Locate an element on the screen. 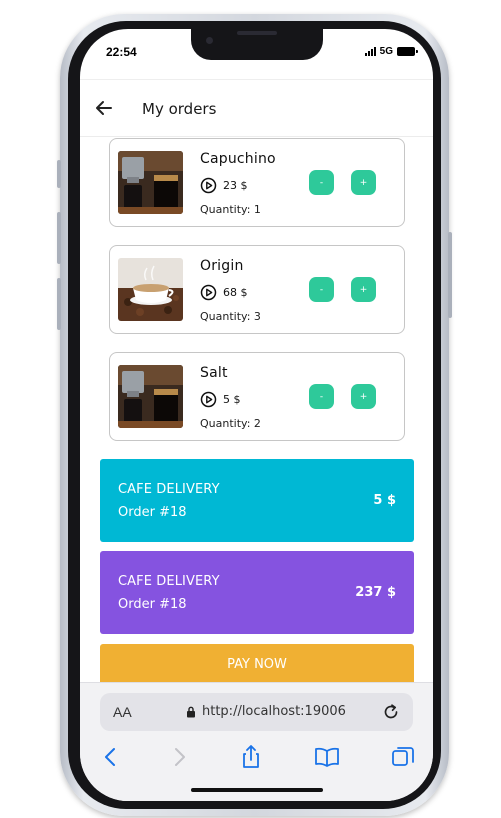  price-row: 68 $ is located at coordinates (224, 292).